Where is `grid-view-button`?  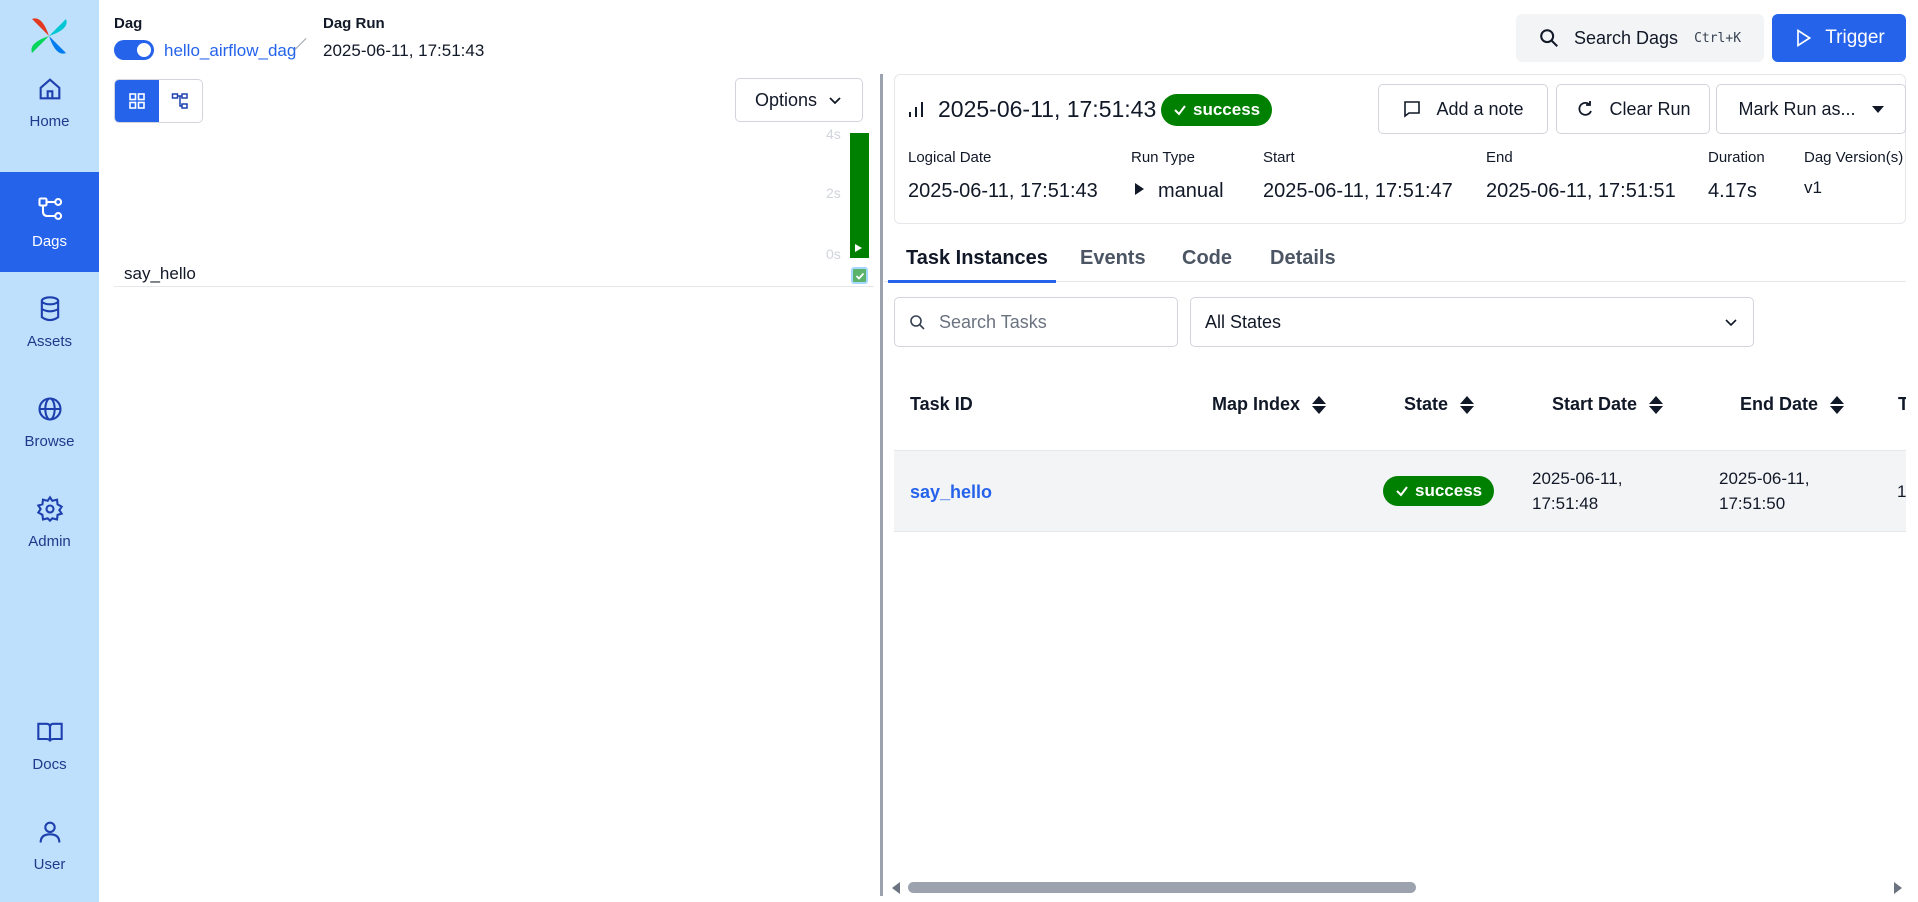 grid-view-button is located at coordinates (137, 101).